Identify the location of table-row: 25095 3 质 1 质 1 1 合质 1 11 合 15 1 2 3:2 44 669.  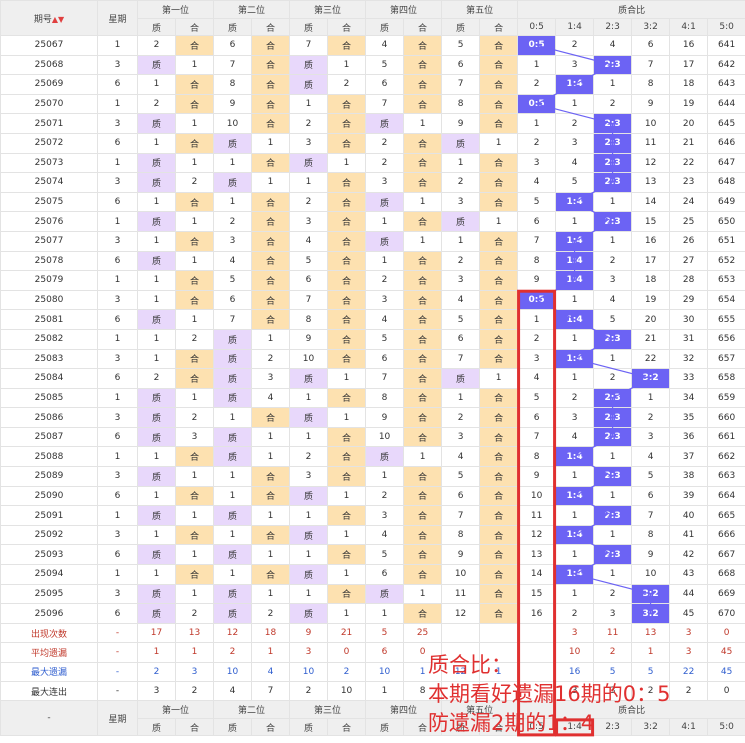
(372, 594).